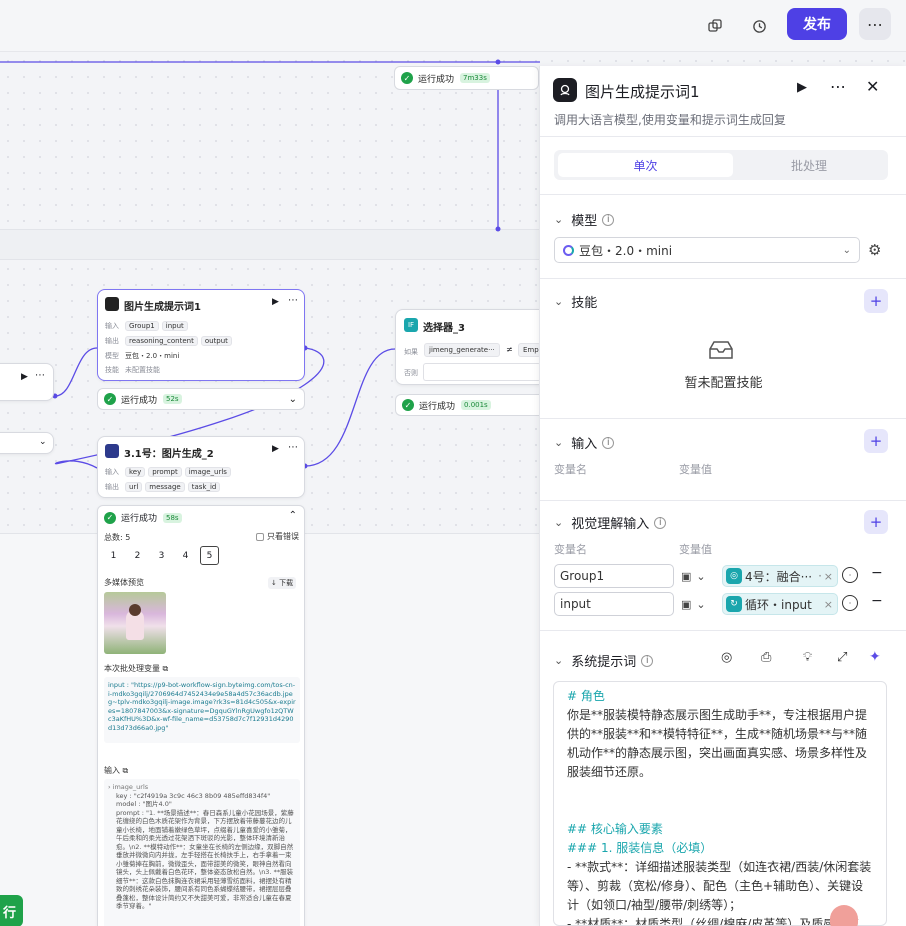  Describe the element at coordinates (642, 91) in the screenshot. I see `panel-title: 图片生成提示词1` at that location.